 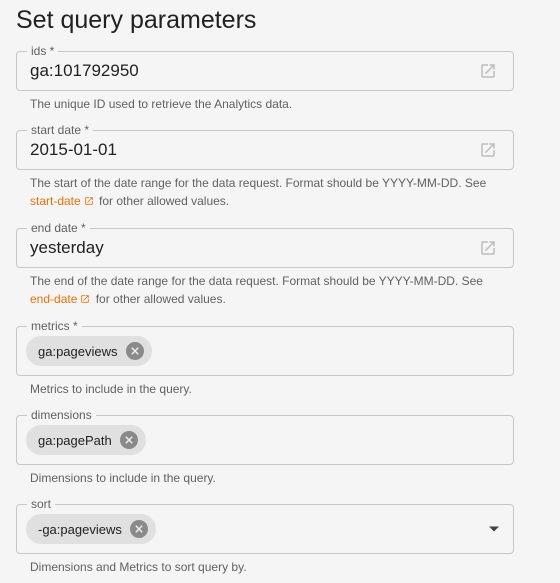 I want to click on page-title: Set query parameters, so click(x=136, y=20).